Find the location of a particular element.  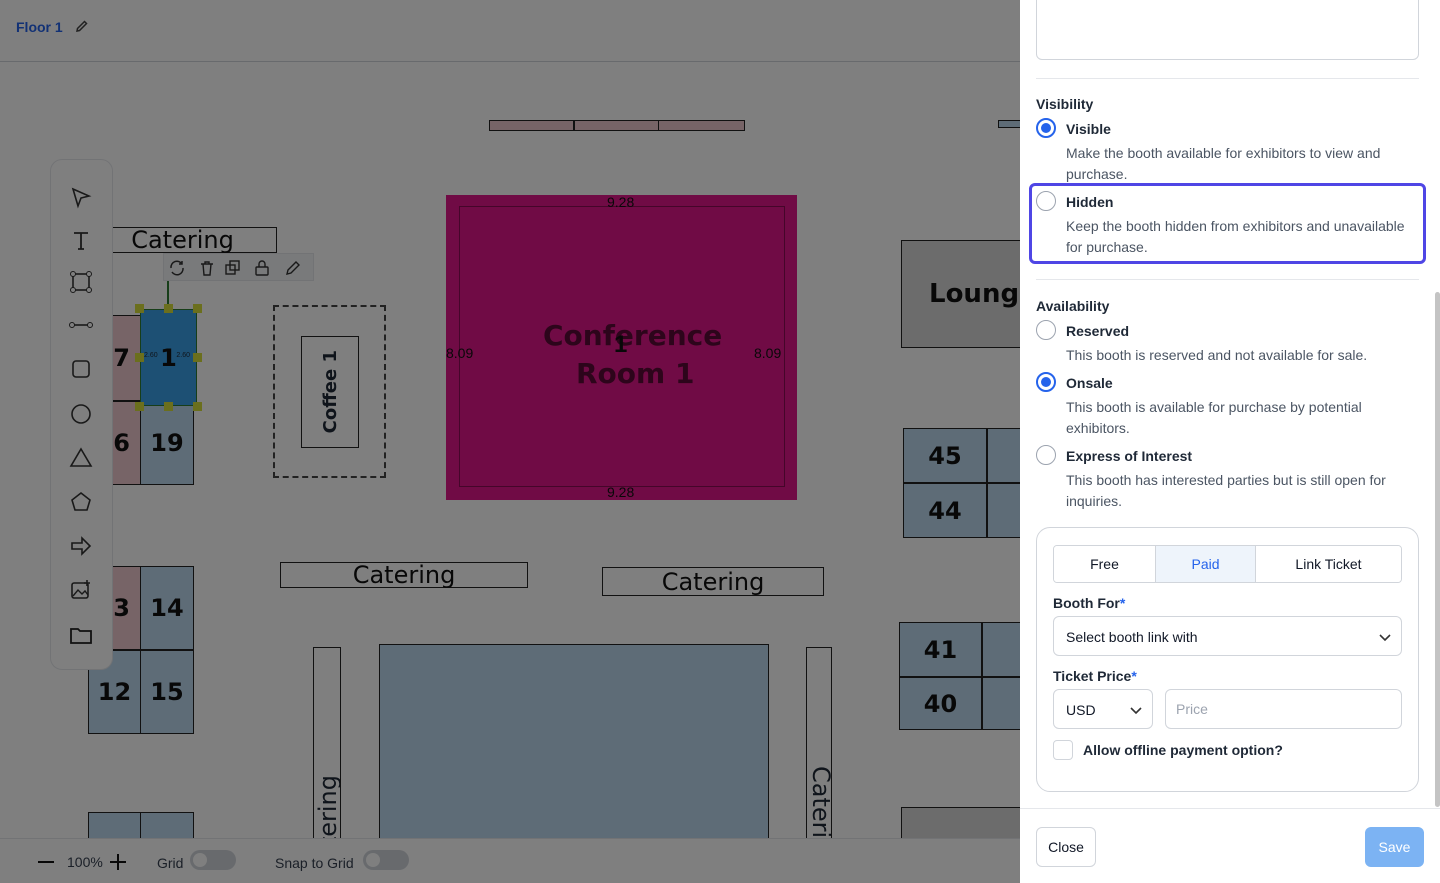

offline-payment-checkbox is located at coordinates (1063, 750).